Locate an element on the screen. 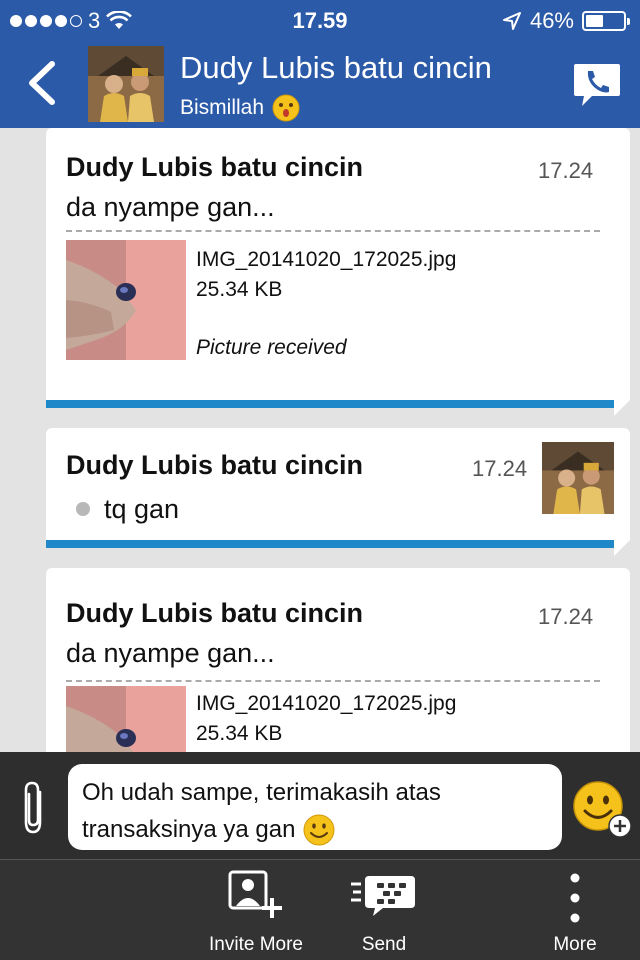 The image size is (640, 960). chat-header: Dudy Lubis batu cincin Bismillah is located at coordinates (320, 84).